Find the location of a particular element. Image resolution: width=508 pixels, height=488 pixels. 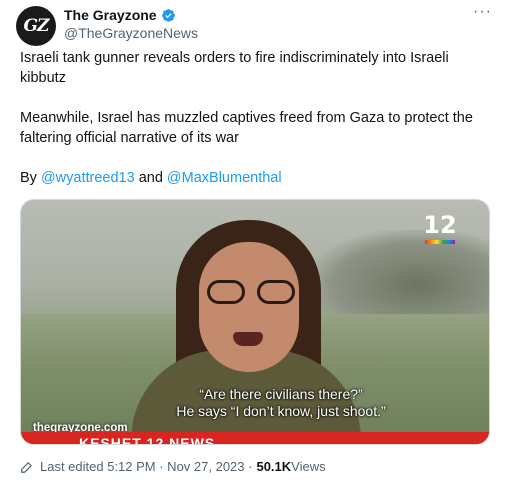

news-ticker-bar: KESHET 12 NEWS is located at coordinates (255, 438).